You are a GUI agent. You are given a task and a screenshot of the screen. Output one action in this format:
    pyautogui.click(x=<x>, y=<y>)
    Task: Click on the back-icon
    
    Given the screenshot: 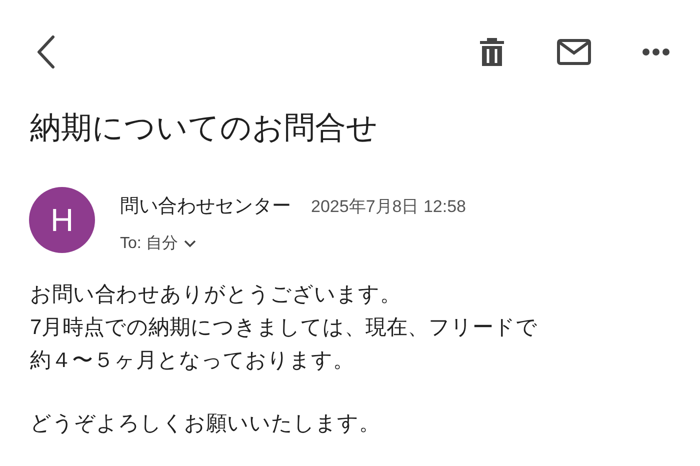 What is the action you would take?
    pyautogui.click(x=46, y=52)
    